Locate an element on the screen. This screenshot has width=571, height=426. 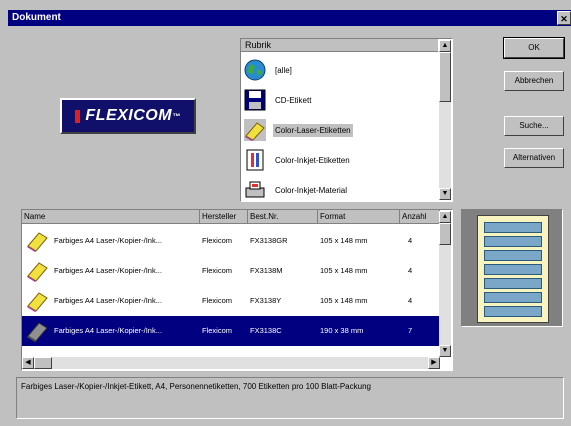
column-header-order: Best.Nr. is located at coordinates (283, 217).